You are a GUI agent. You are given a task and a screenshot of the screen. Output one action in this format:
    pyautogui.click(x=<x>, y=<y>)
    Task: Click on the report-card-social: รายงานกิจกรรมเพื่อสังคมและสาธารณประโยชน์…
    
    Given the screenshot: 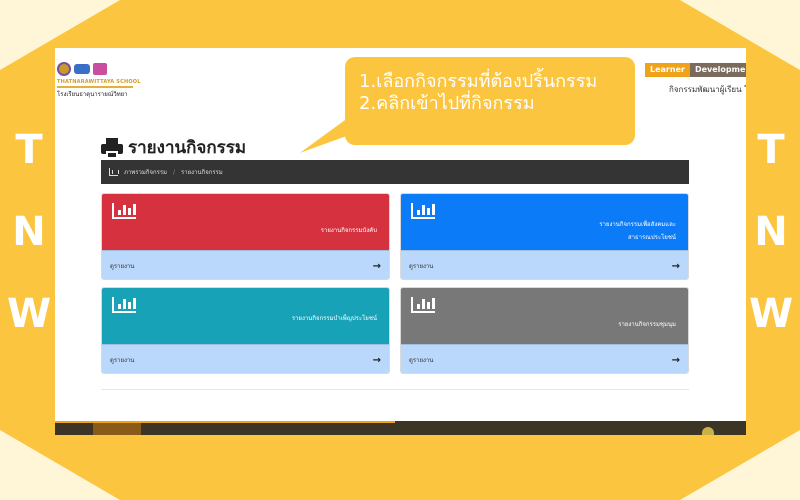 What is the action you would take?
    pyautogui.click(x=544, y=236)
    